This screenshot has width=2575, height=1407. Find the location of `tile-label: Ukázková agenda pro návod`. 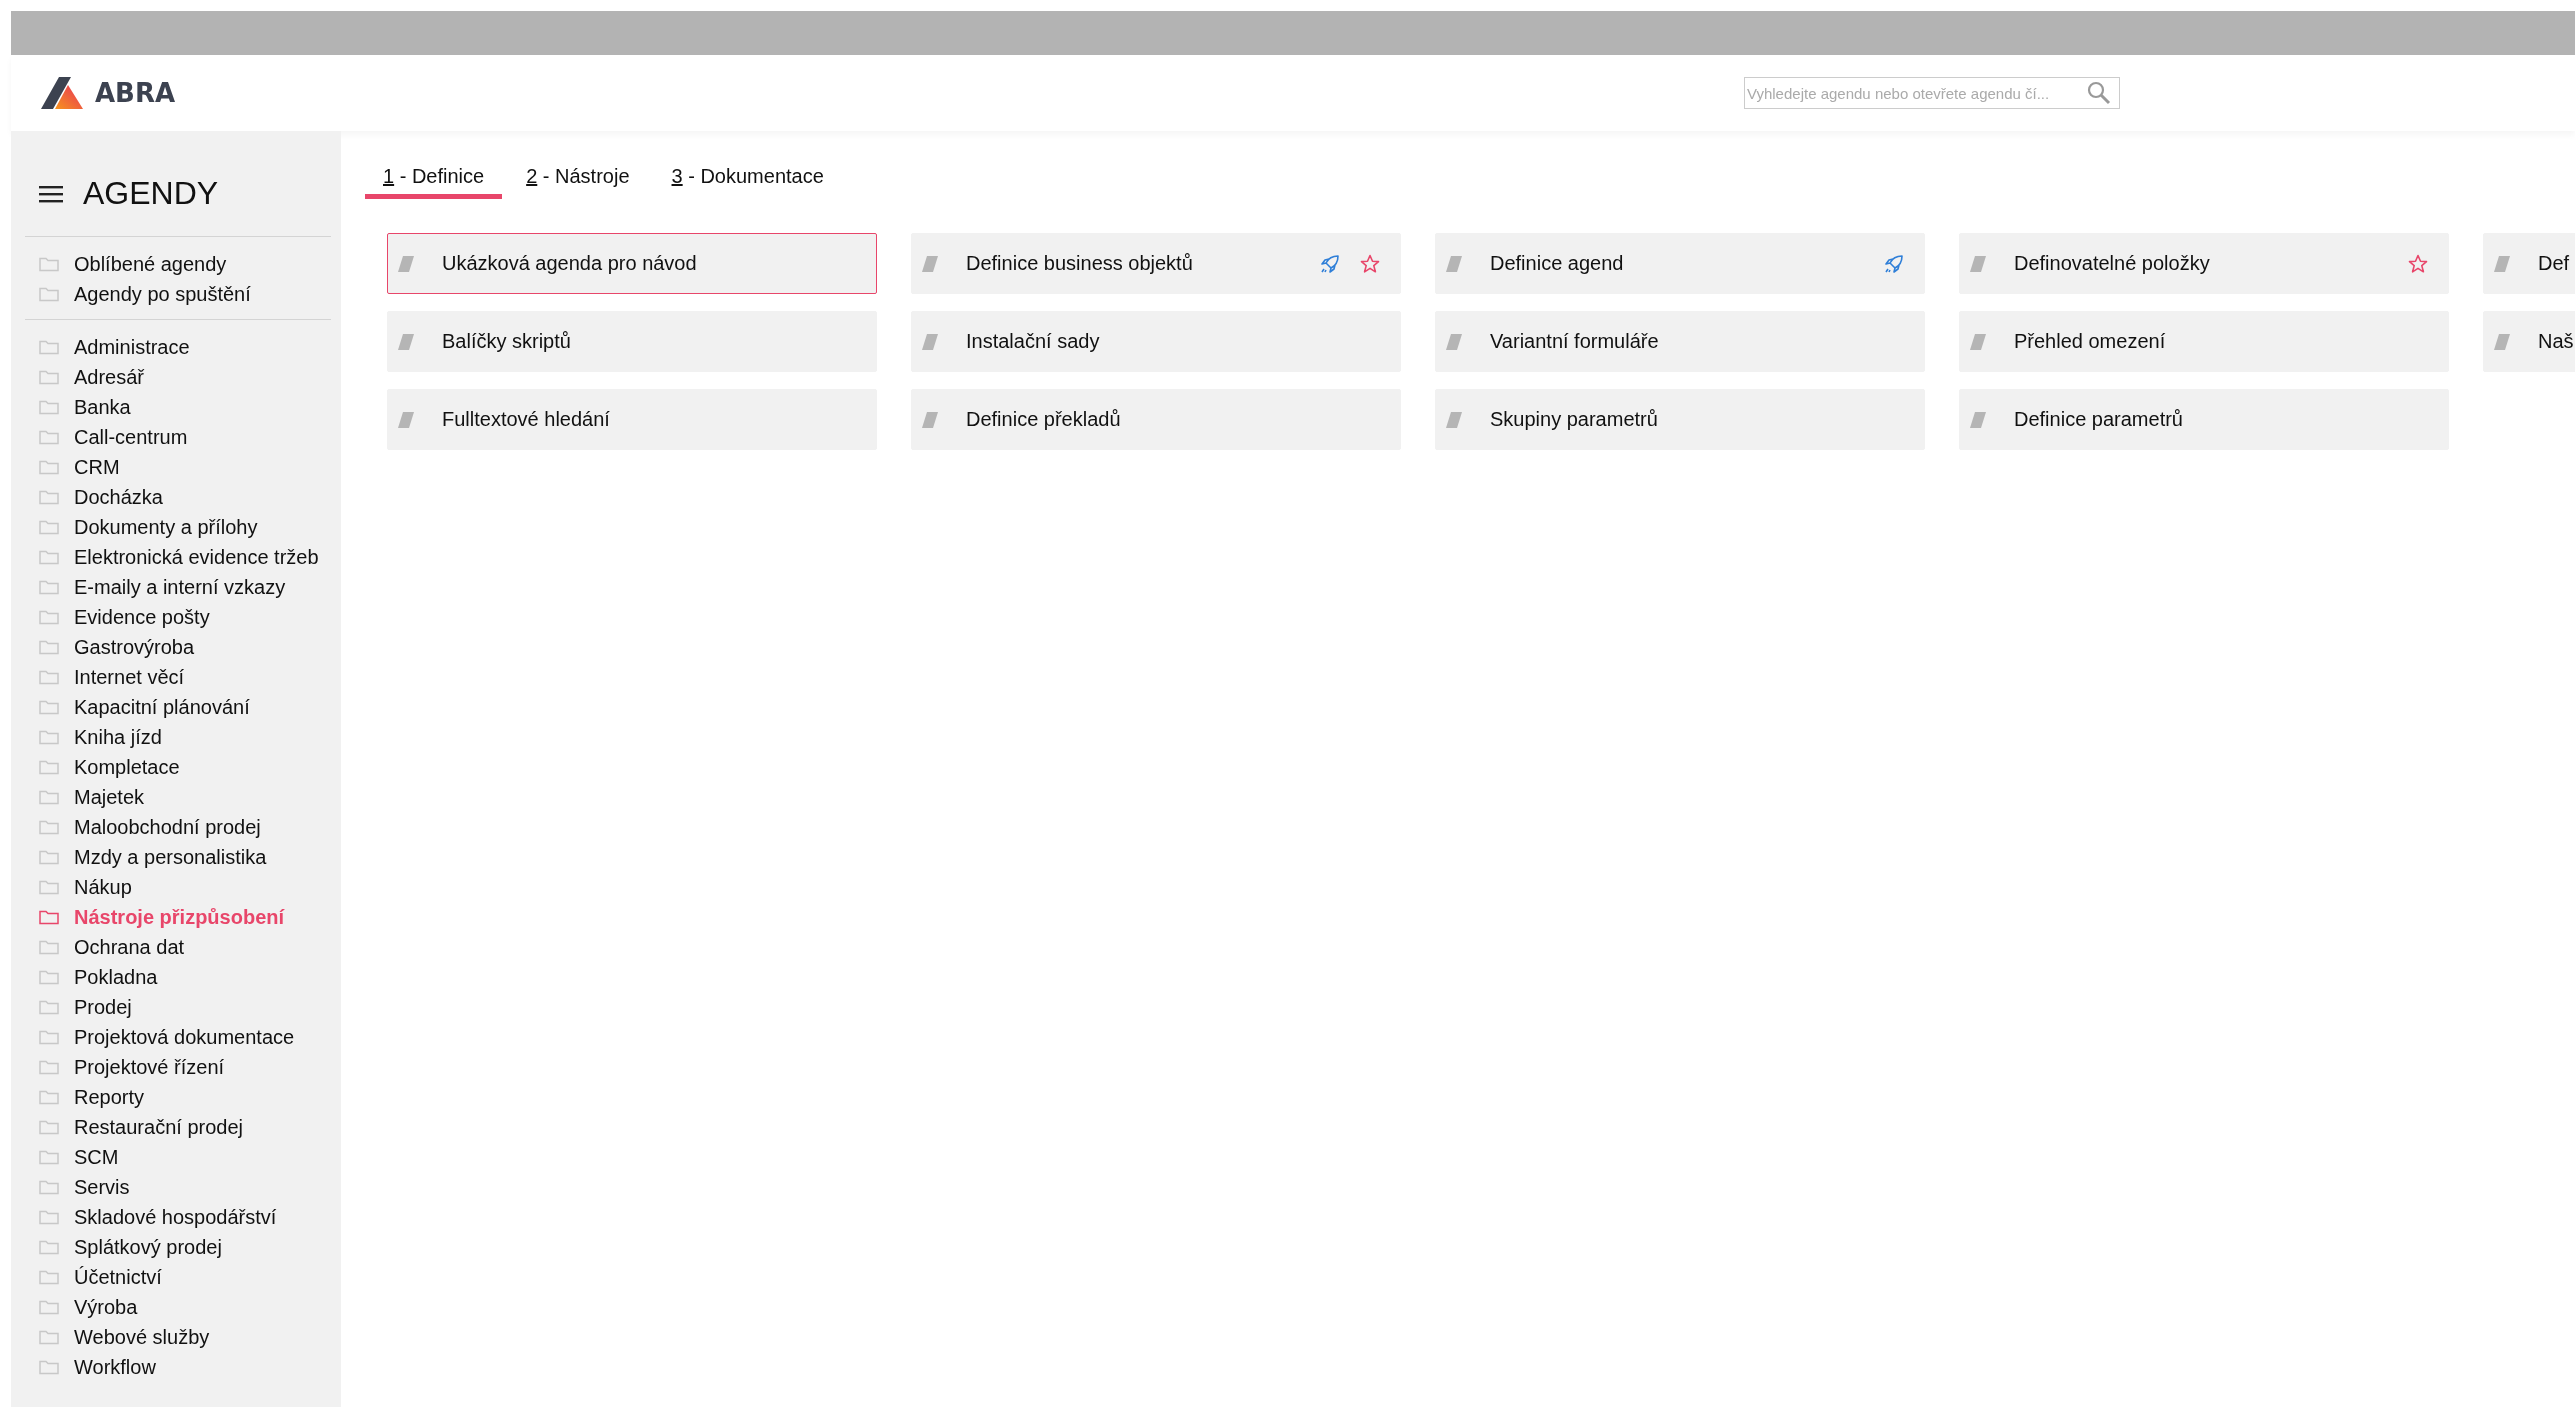

tile-label: Ukázková agenda pro návod is located at coordinates (570, 263).